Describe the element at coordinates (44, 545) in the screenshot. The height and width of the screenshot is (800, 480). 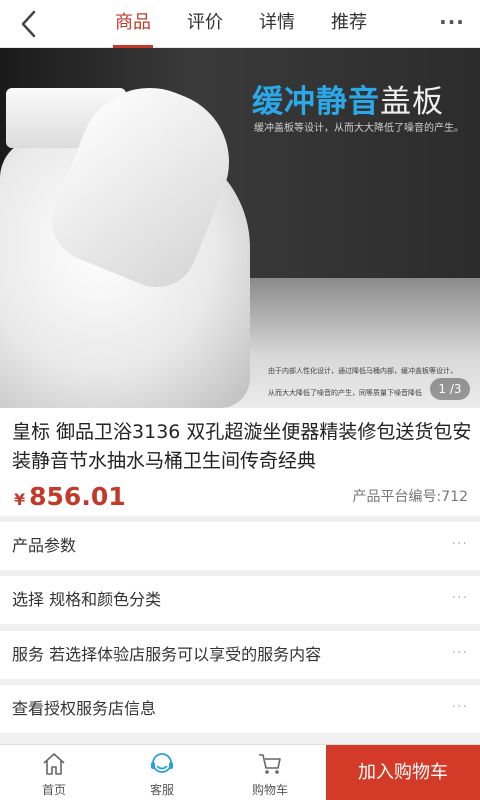
I see `row-label: 产品参数` at that location.